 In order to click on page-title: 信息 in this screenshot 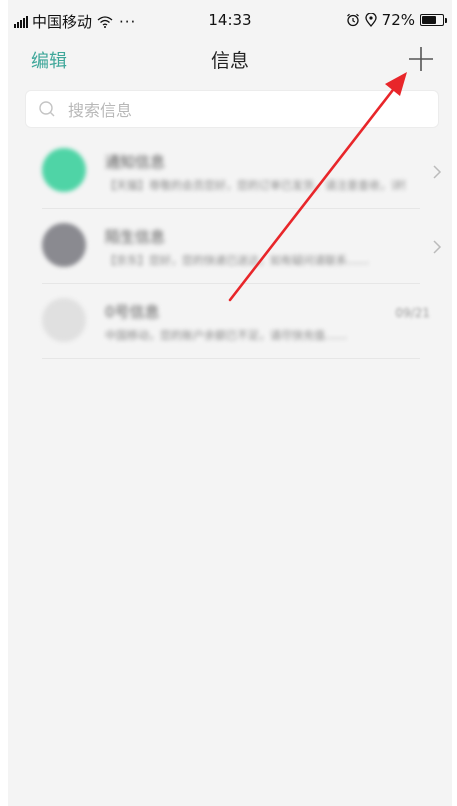, I will do `click(229, 61)`.